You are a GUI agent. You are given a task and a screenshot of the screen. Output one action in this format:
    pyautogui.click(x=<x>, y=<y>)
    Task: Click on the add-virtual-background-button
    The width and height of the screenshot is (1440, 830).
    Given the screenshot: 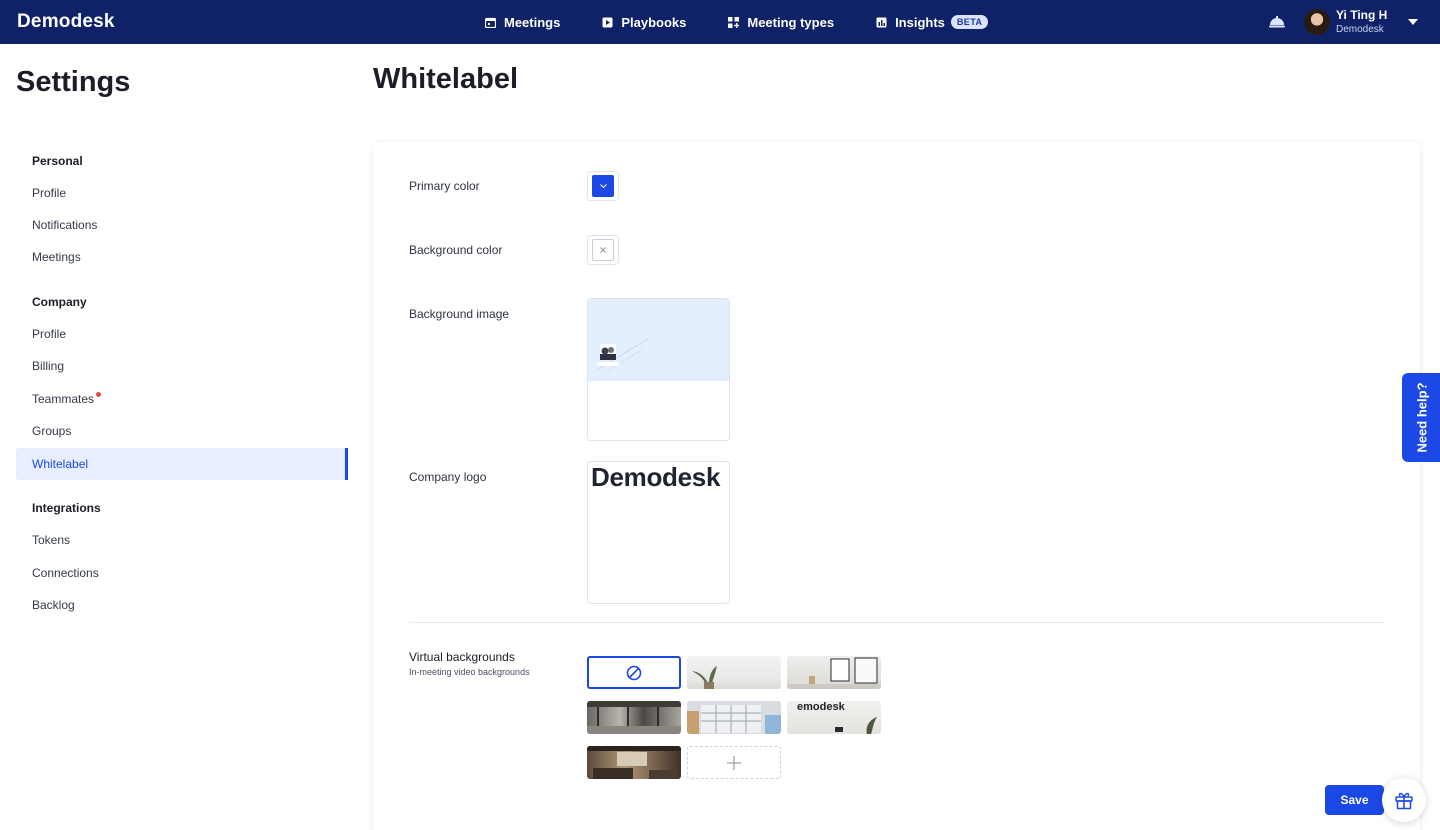 What is the action you would take?
    pyautogui.click(x=734, y=762)
    